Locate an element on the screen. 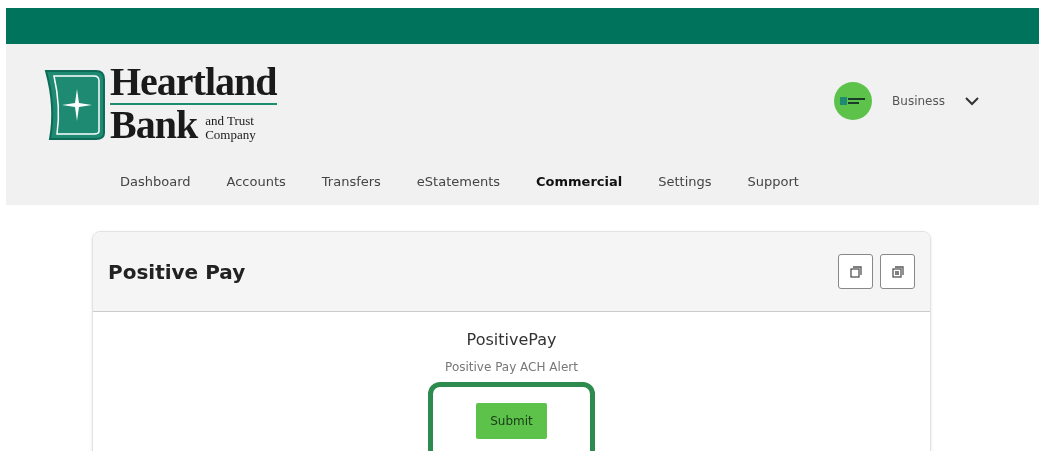 This screenshot has height=451, width=1045. account-name: Business is located at coordinates (918, 101).